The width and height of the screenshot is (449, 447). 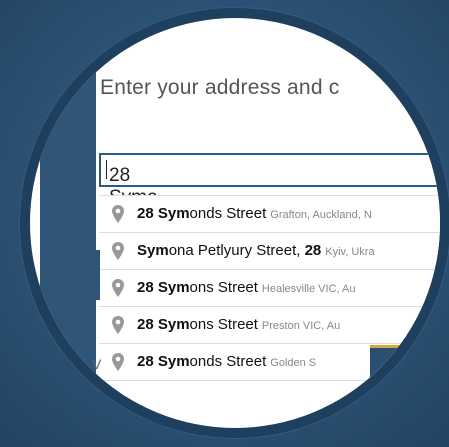 What do you see at coordinates (246, 287) in the screenshot?
I see `suggestion-text: 28 Symons Street Healesville VIC, Au` at bounding box center [246, 287].